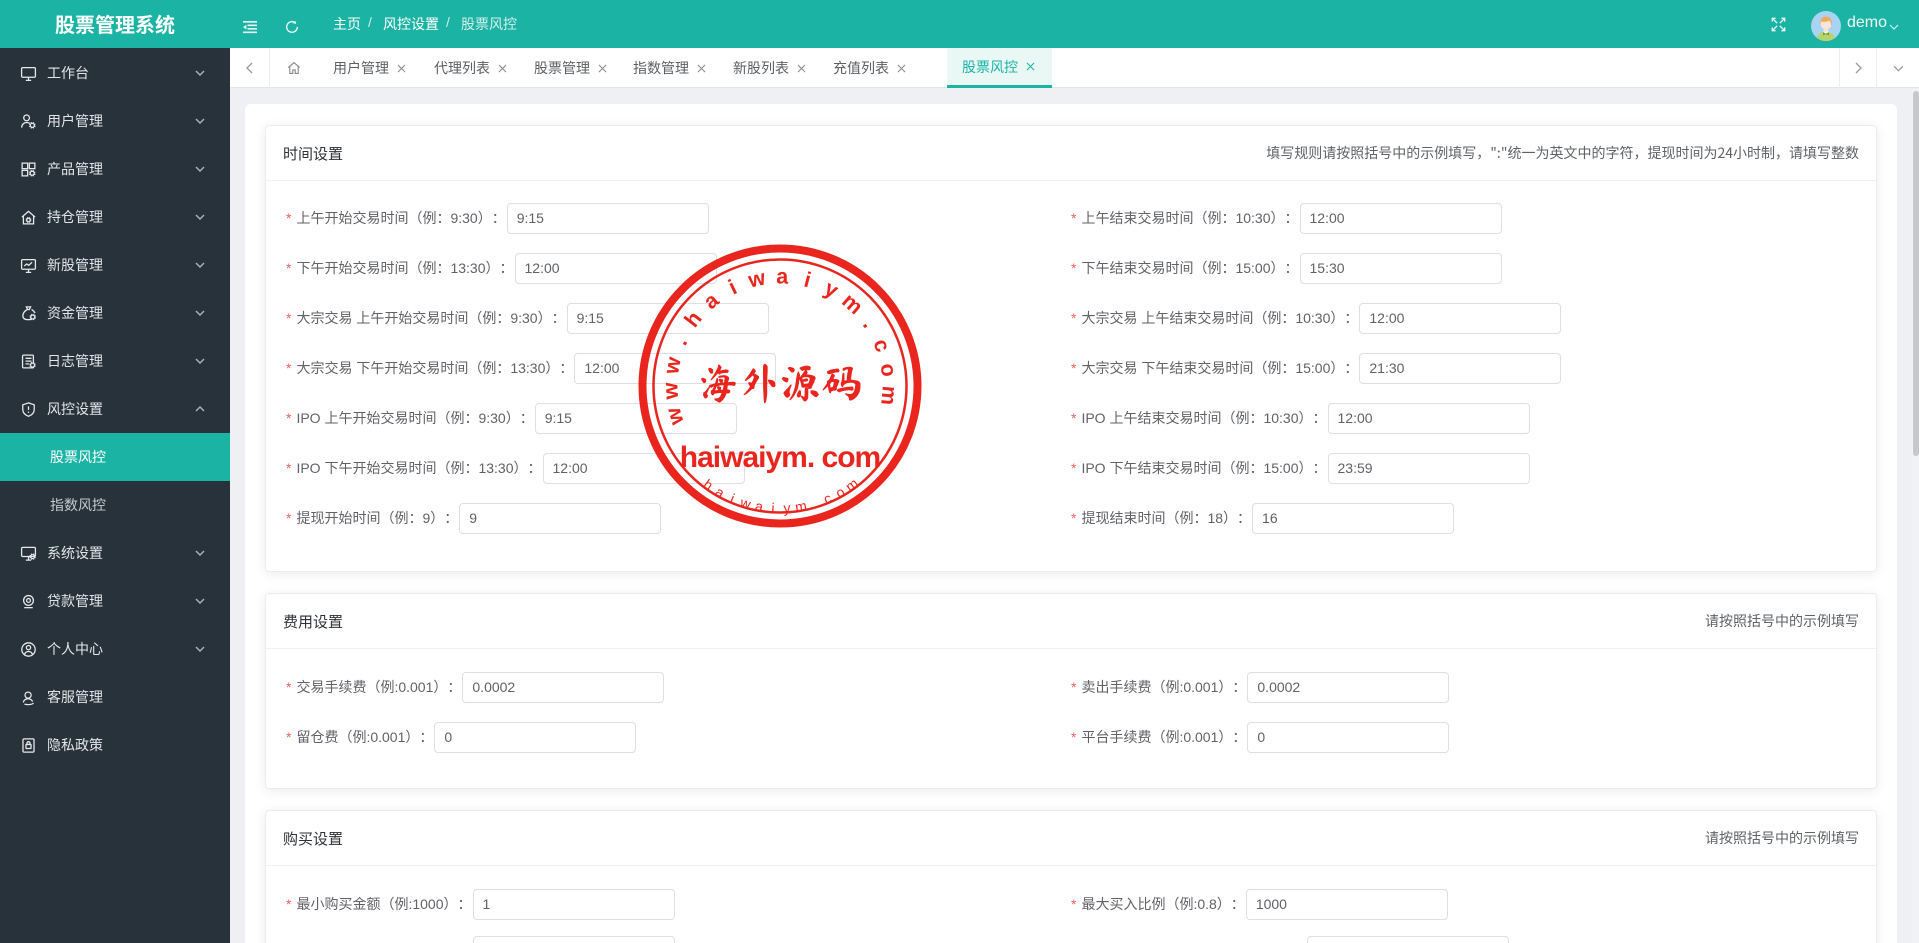 This screenshot has height=943, width=1919. What do you see at coordinates (780, 457) in the screenshot?
I see `svg-text: haiwaiym. com` at bounding box center [780, 457].